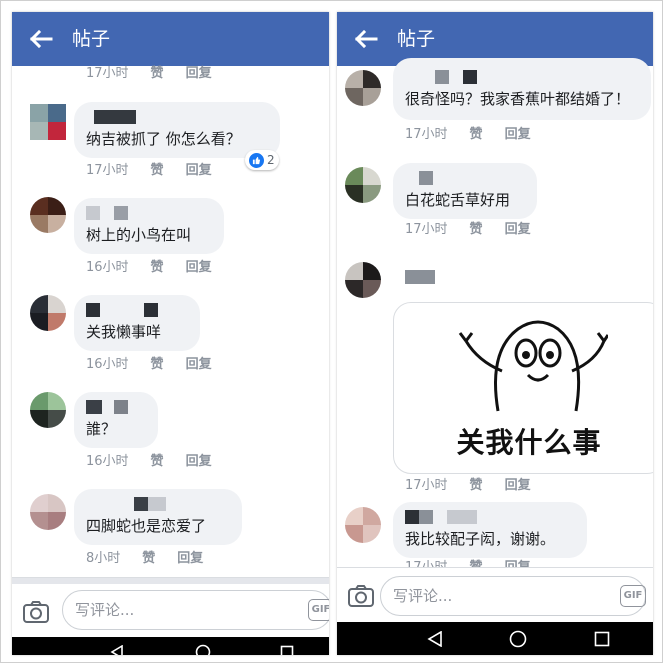 The width and height of the screenshot is (665, 665). What do you see at coordinates (170, 581) in the screenshot?
I see `composer-divider` at bounding box center [170, 581].